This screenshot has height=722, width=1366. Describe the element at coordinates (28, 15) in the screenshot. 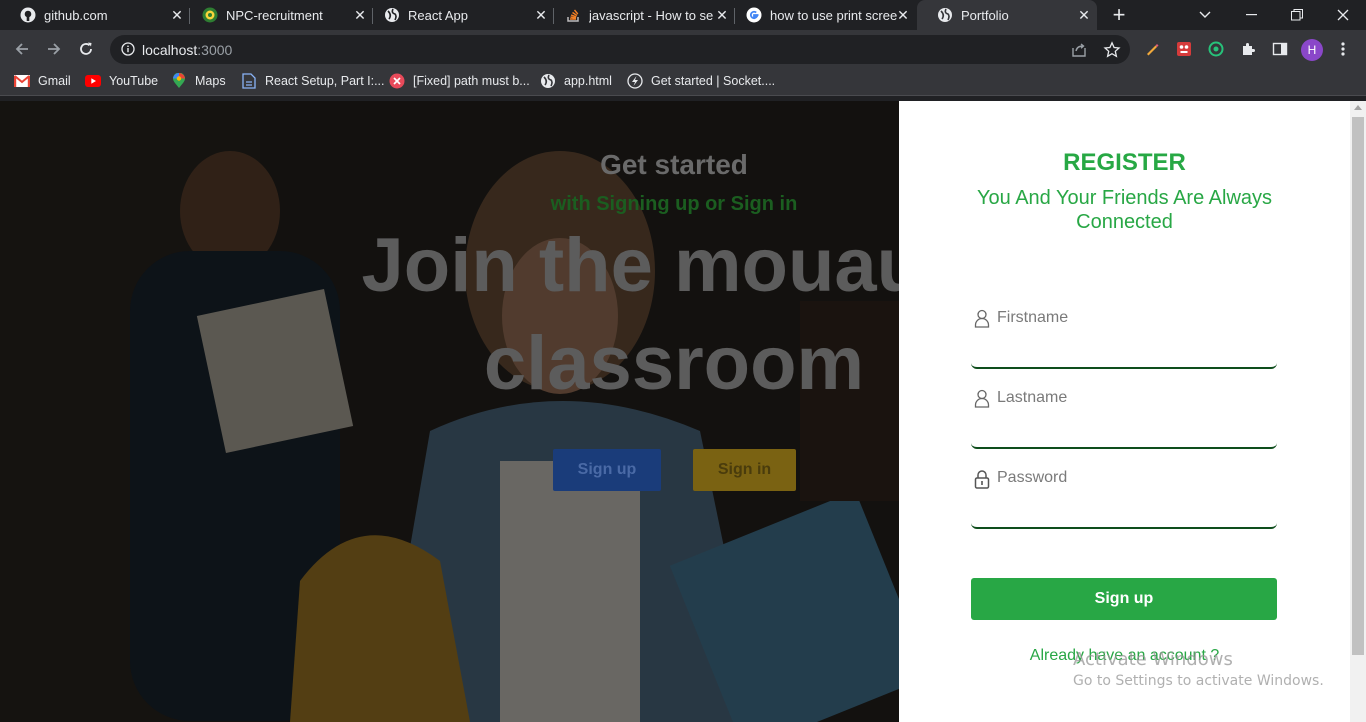

I see `github-icon` at that location.